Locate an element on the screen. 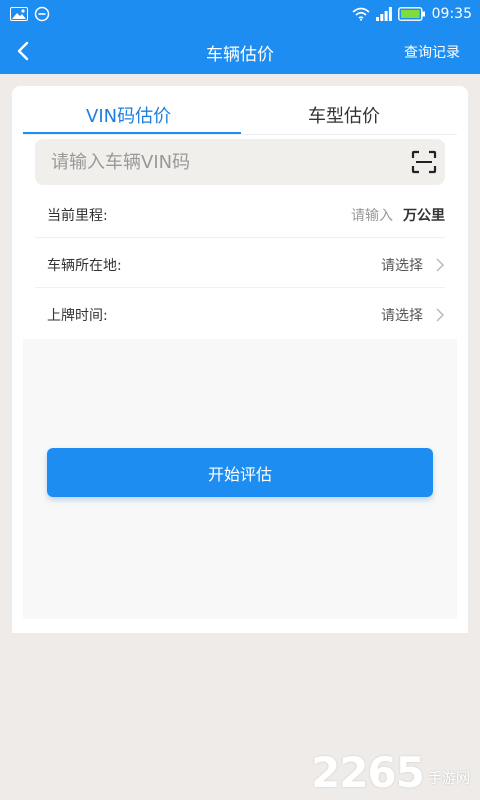 This screenshot has width=480, height=800. status-time: 09:35 is located at coordinates (451, 14).